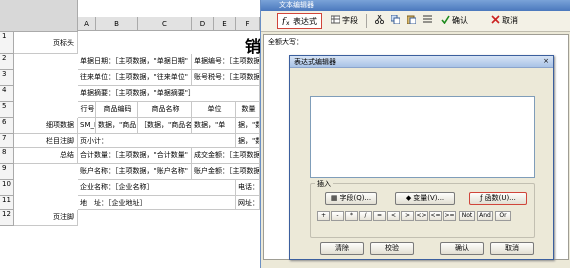 The width and height of the screenshot is (570, 268). I want to click on cell-header-line-no: 行号, so click(87, 110).